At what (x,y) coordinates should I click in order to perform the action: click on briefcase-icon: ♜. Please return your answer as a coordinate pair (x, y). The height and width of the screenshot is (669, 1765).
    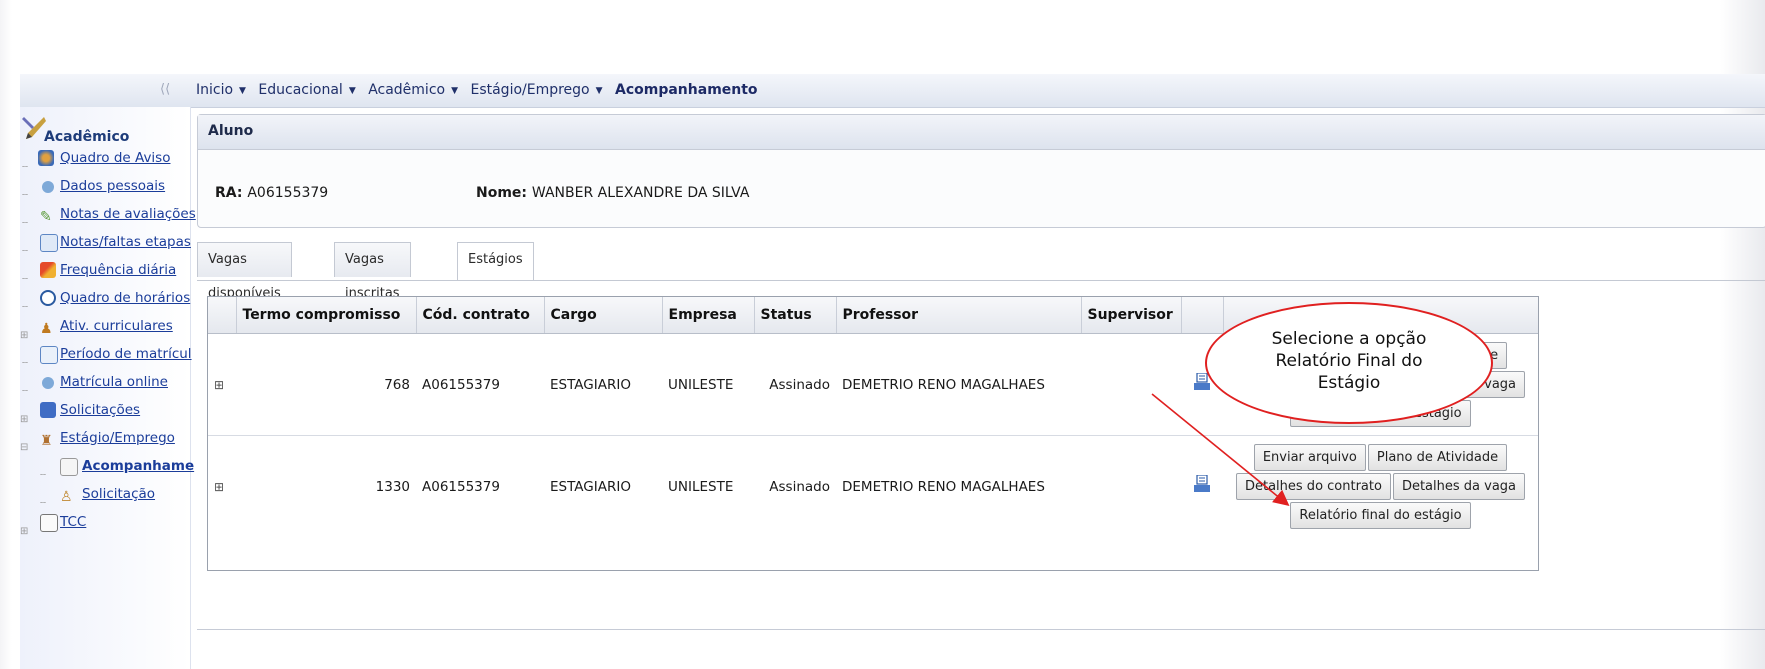
    Looking at the image, I should click on (46, 441).